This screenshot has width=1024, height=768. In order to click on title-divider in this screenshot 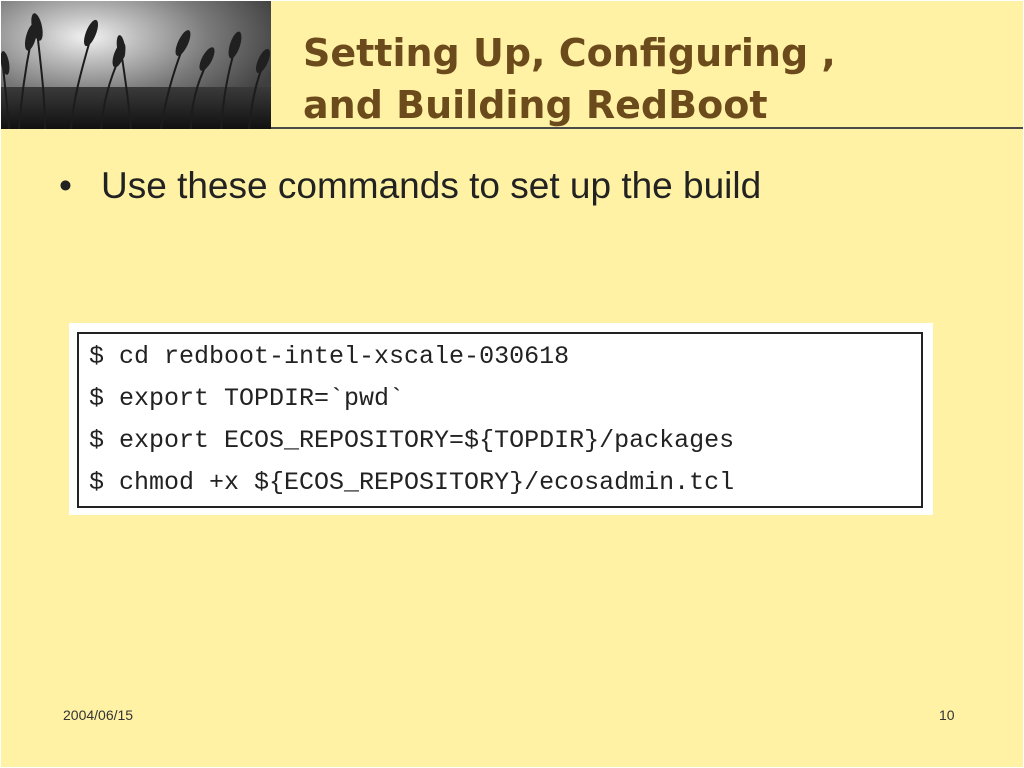, I will do `click(647, 128)`.